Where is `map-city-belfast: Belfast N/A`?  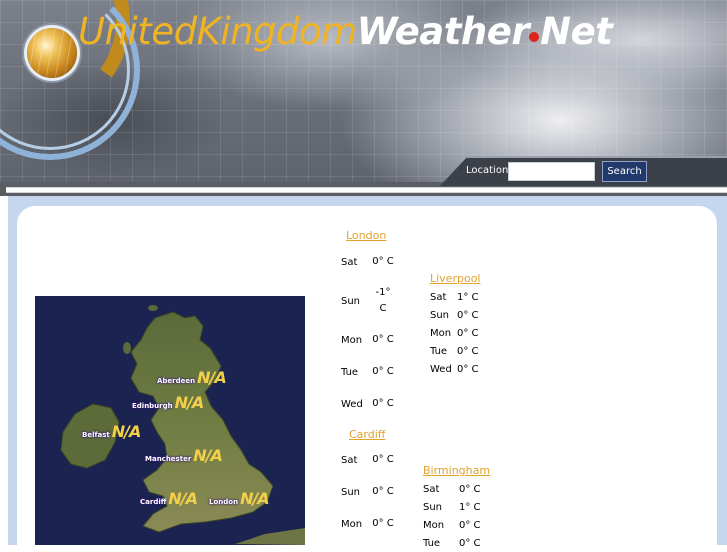 map-city-belfast: Belfast N/A is located at coordinates (112, 431).